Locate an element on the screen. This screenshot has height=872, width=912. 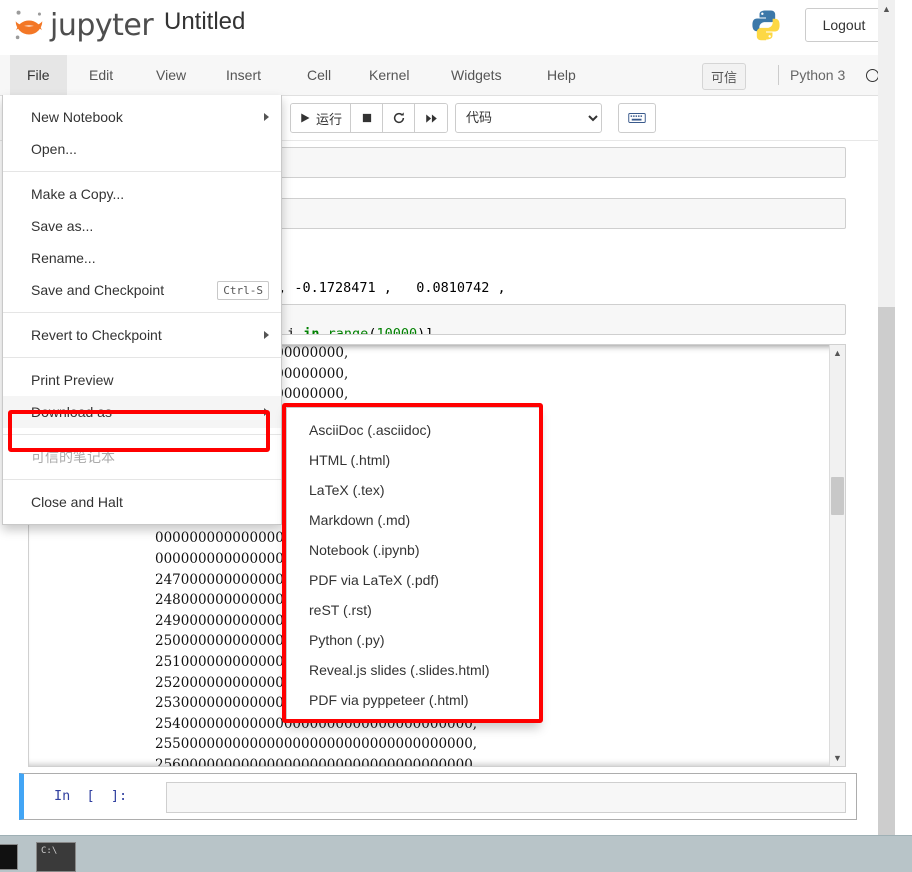
jupyter-logo: jupyter is located at coordinates (82, 25).